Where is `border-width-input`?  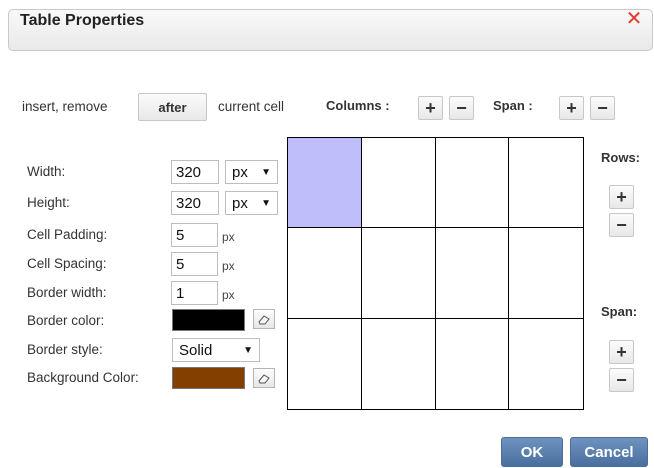 border-width-input is located at coordinates (194, 293).